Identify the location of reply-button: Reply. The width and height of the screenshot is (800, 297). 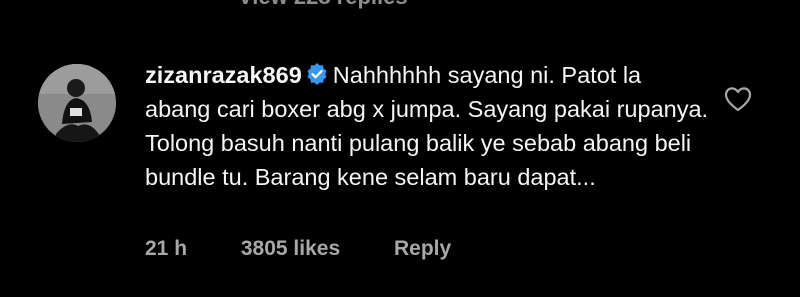
(422, 248).